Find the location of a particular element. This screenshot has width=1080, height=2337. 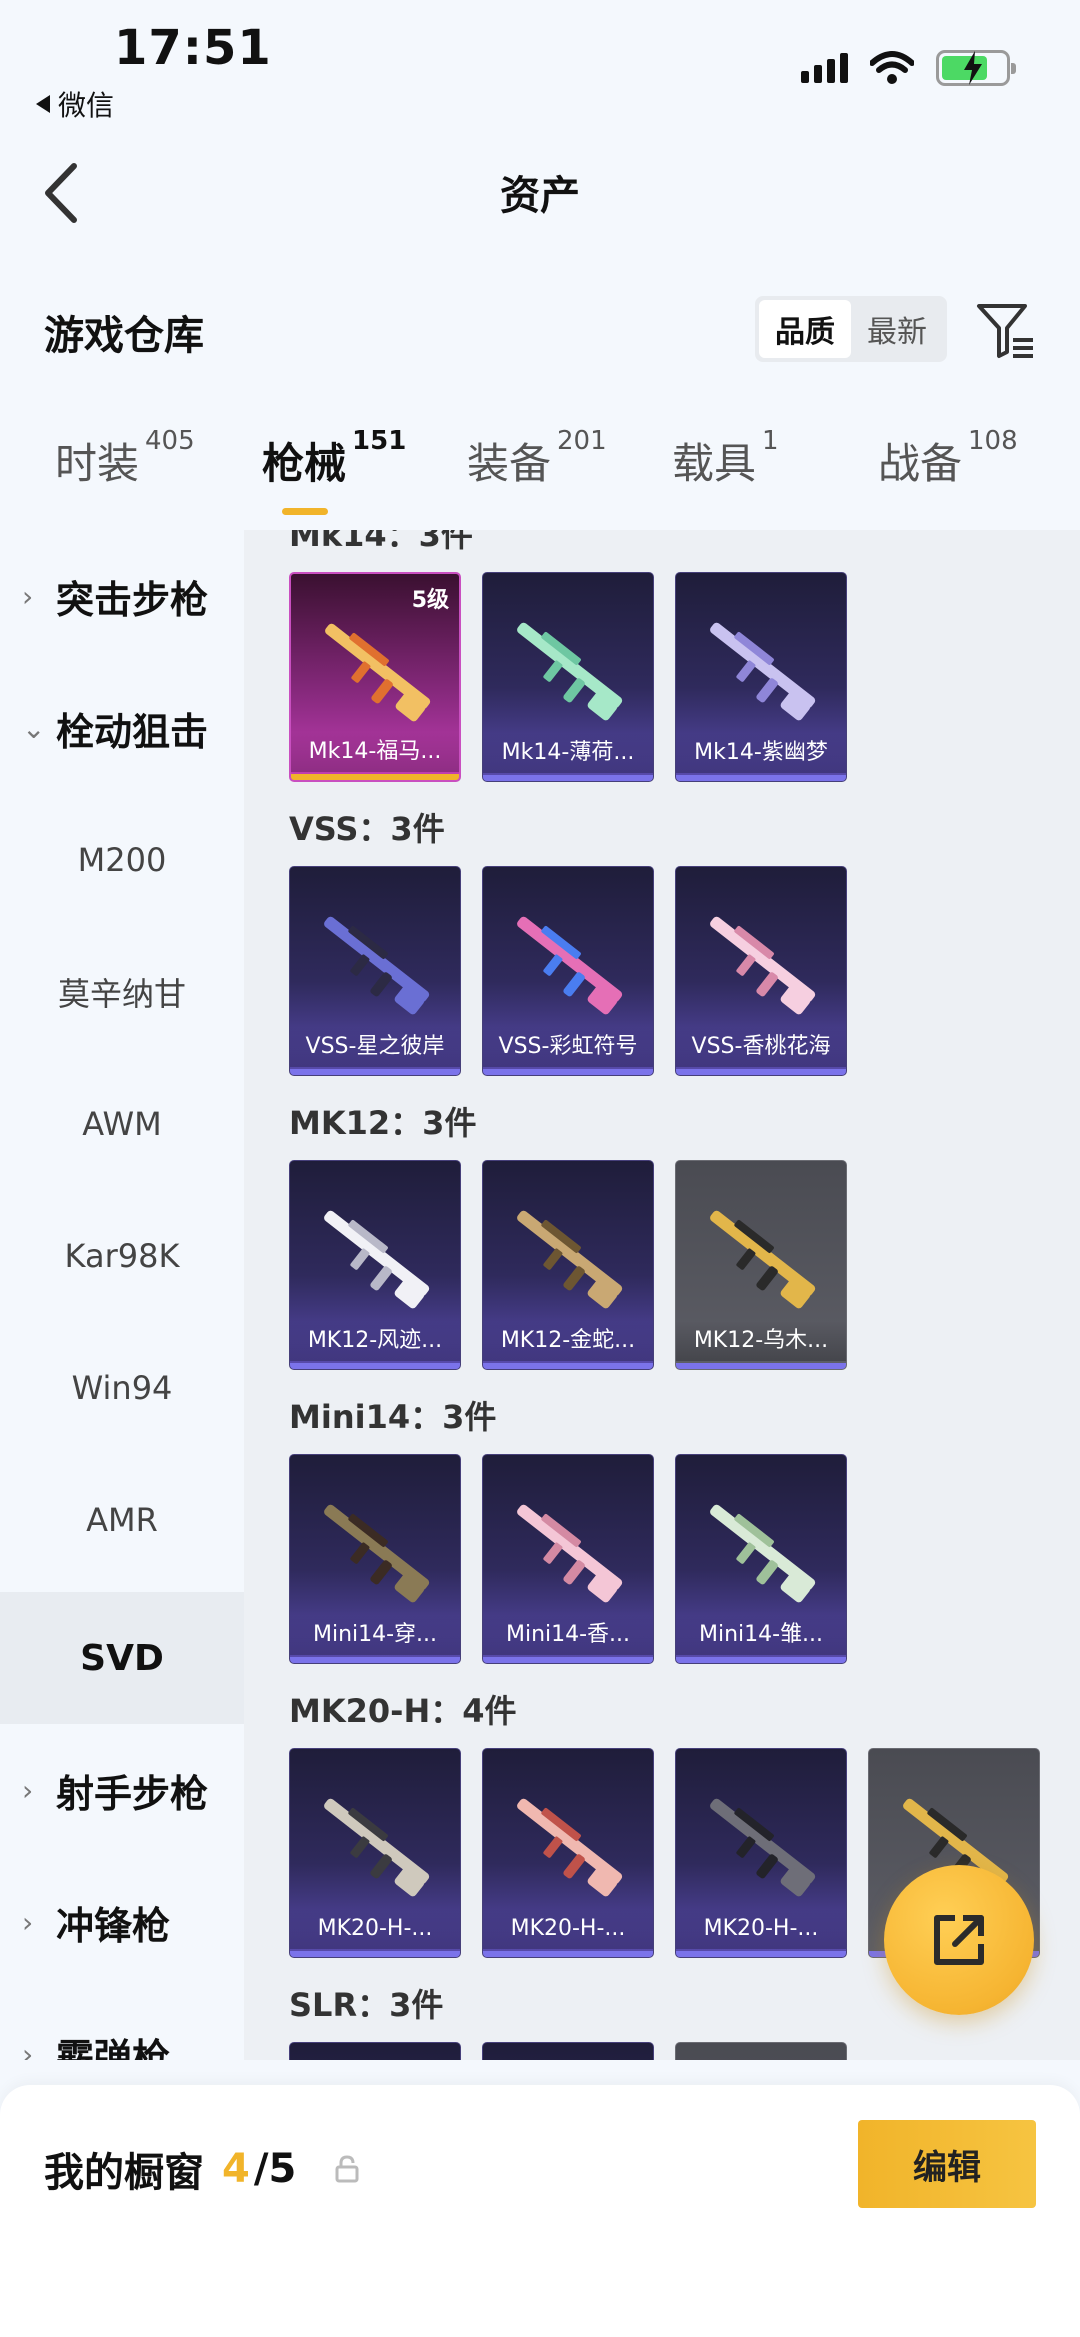

showcase-label: 我的橱窗 4 /5 is located at coordinates (202, 2169).